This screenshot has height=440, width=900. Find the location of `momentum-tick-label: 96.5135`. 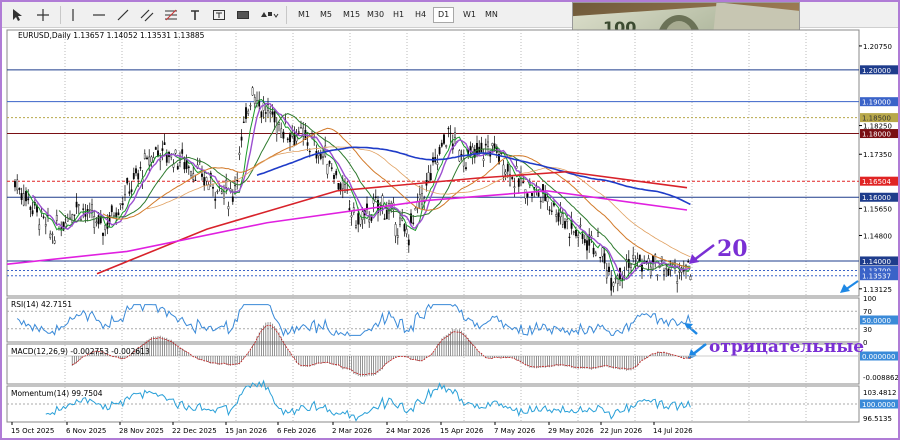

momentum-tick-label: 96.5135 is located at coordinates (877, 419).